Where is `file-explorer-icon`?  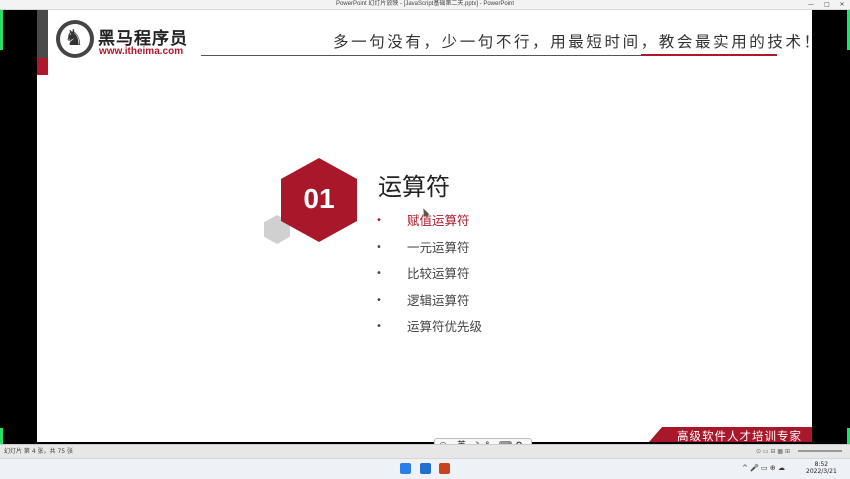 file-explorer-icon is located at coordinates (425, 468).